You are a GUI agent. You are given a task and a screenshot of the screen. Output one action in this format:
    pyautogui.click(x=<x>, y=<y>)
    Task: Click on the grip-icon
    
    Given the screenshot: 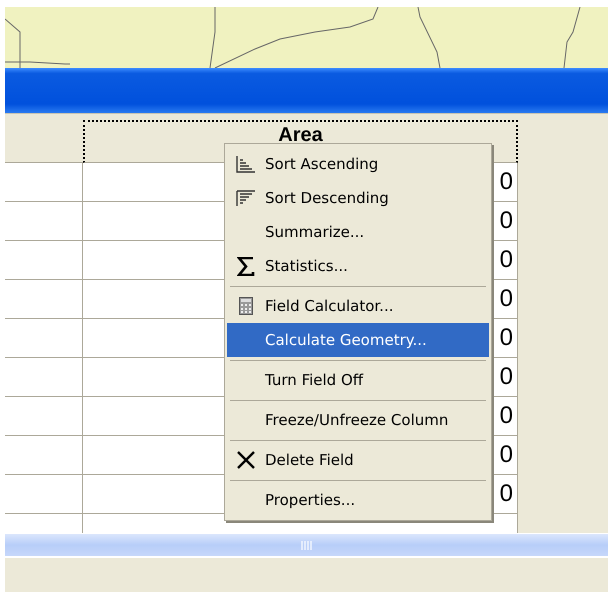 What is the action you would take?
    pyautogui.click(x=306, y=545)
    